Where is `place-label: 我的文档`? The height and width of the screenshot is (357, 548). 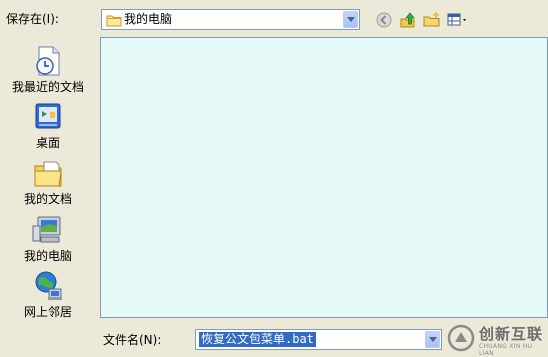
place-label: 我的文档 is located at coordinates (47, 199).